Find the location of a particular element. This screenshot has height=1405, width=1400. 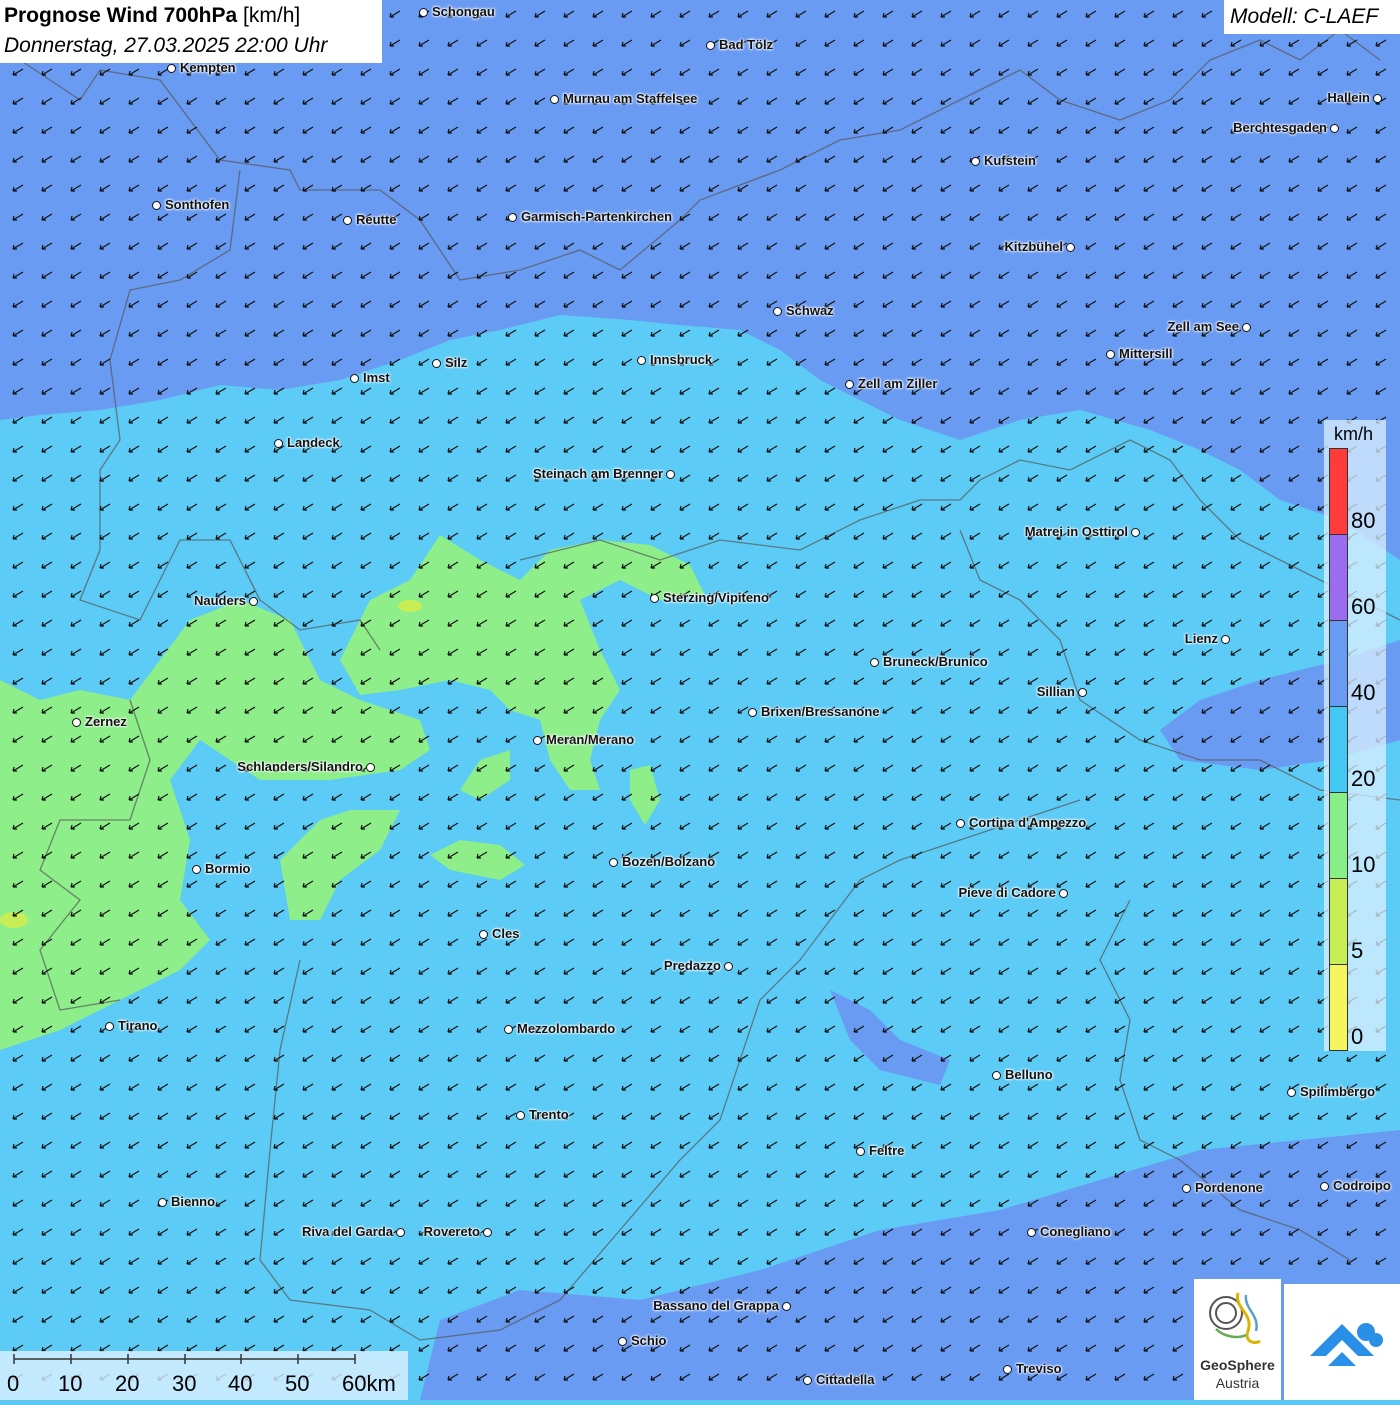

city-label: Bienno is located at coordinates (193, 1201).